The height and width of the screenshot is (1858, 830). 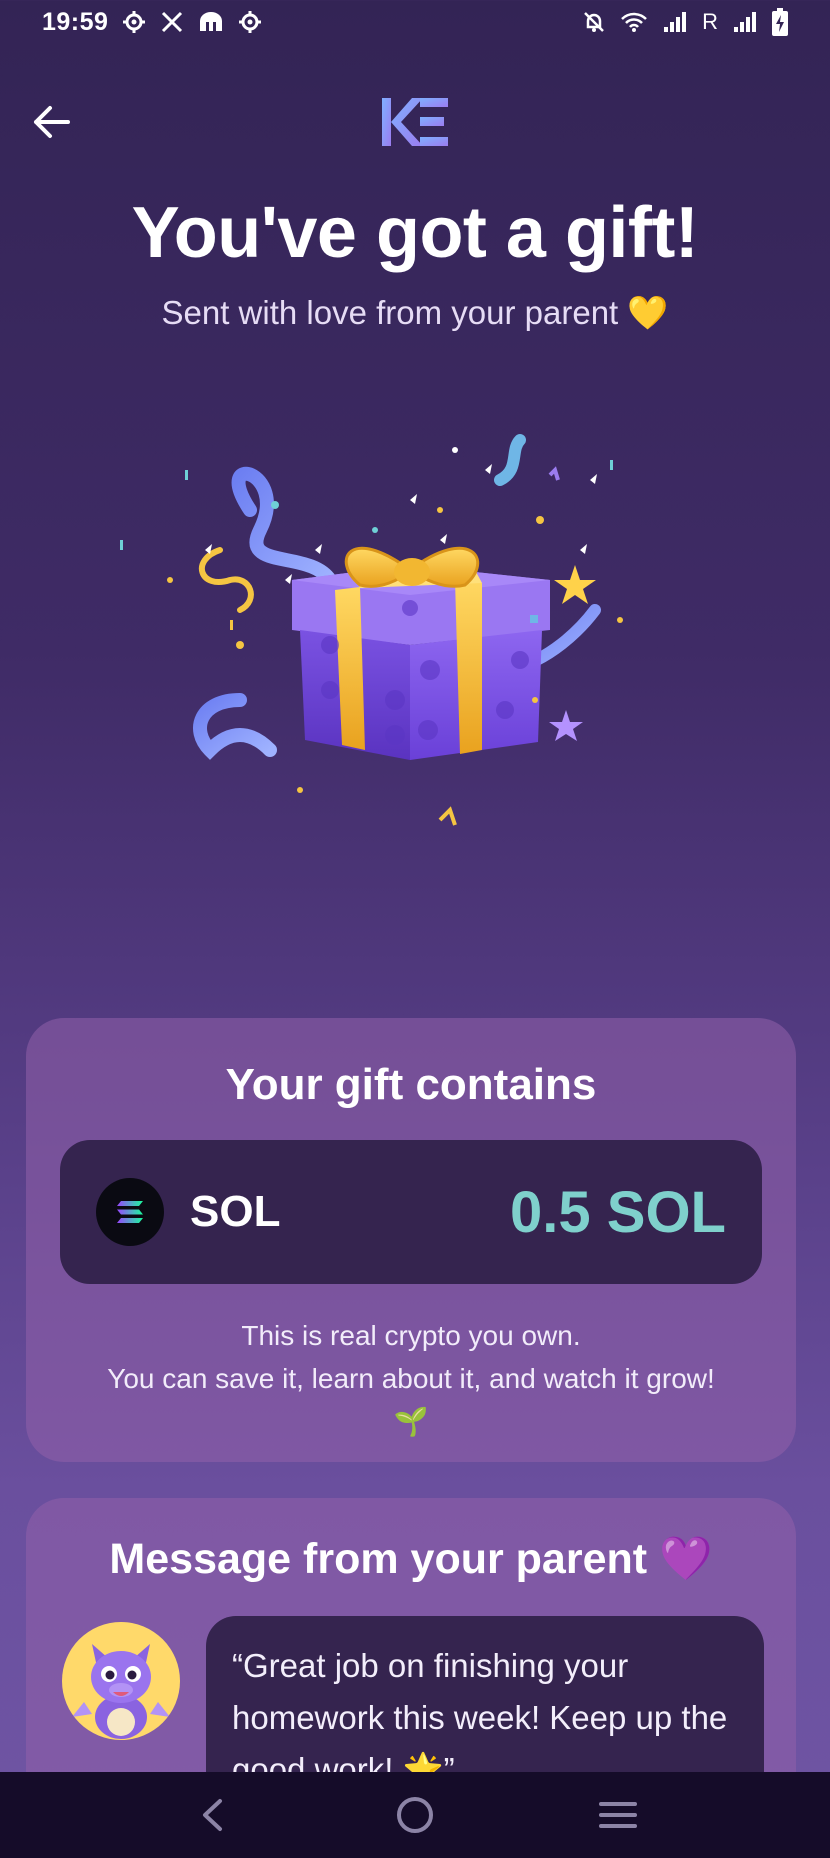 What do you see at coordinates (411, 1212) in the screenshot?
I see `token-row: SOL 0.5 SOL` at bounding box center [411, 1212].